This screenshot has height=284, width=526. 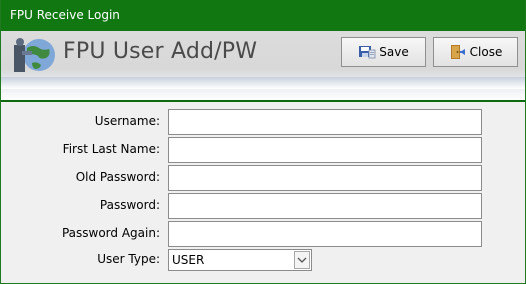 I want to click on window-title: FPU Receive Login, so click(x=65, y=15).